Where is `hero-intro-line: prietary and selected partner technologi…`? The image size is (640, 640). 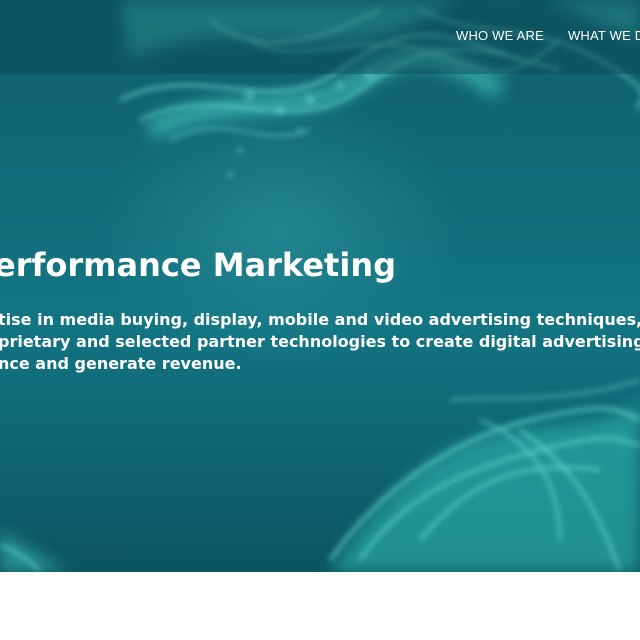
hero-intro-line: prietary and selected partner technologi… is located at coordinates (320, 341).